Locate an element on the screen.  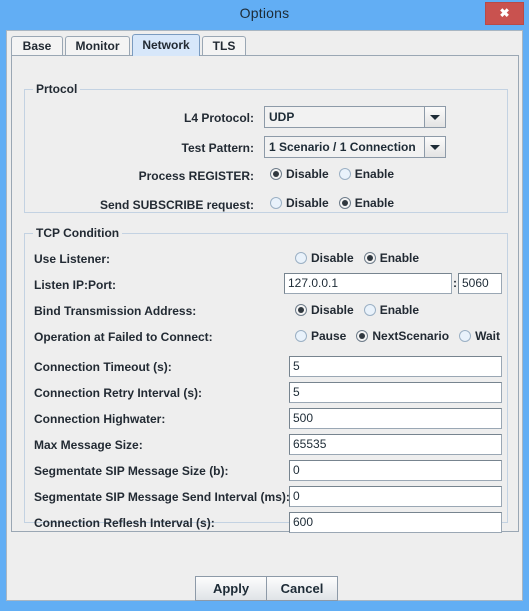
listen-port-input: 5060 is located at coordinates (480, 283).